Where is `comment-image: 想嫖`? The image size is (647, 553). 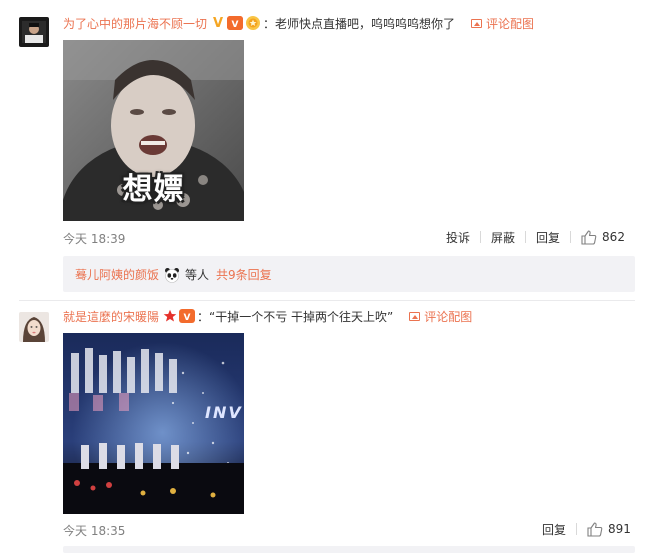 comment-image: 想嫖 is located at coordinates (153, 130).